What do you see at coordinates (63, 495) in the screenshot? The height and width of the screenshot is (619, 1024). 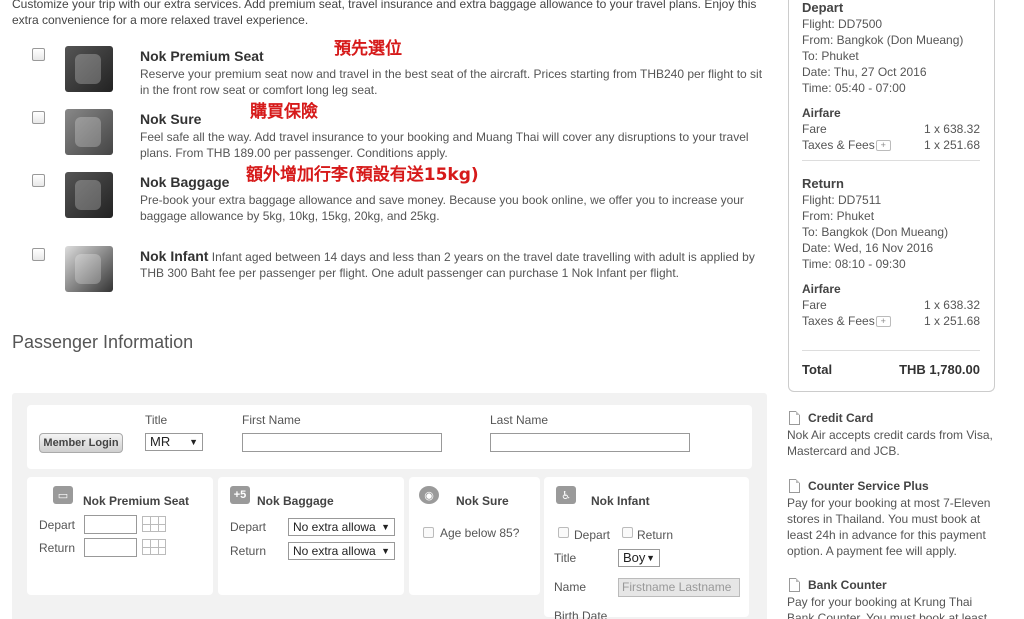 I see `seat-icon: ▭` at bounding box center [63, 495].